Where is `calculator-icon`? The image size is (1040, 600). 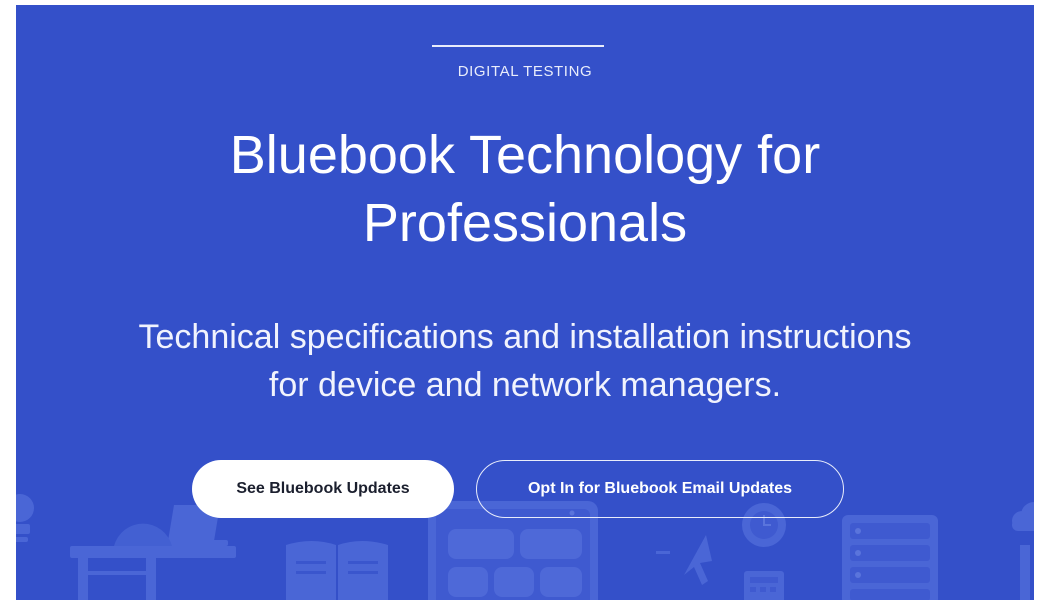
calculator-icon is located at coordinates (764, 585).